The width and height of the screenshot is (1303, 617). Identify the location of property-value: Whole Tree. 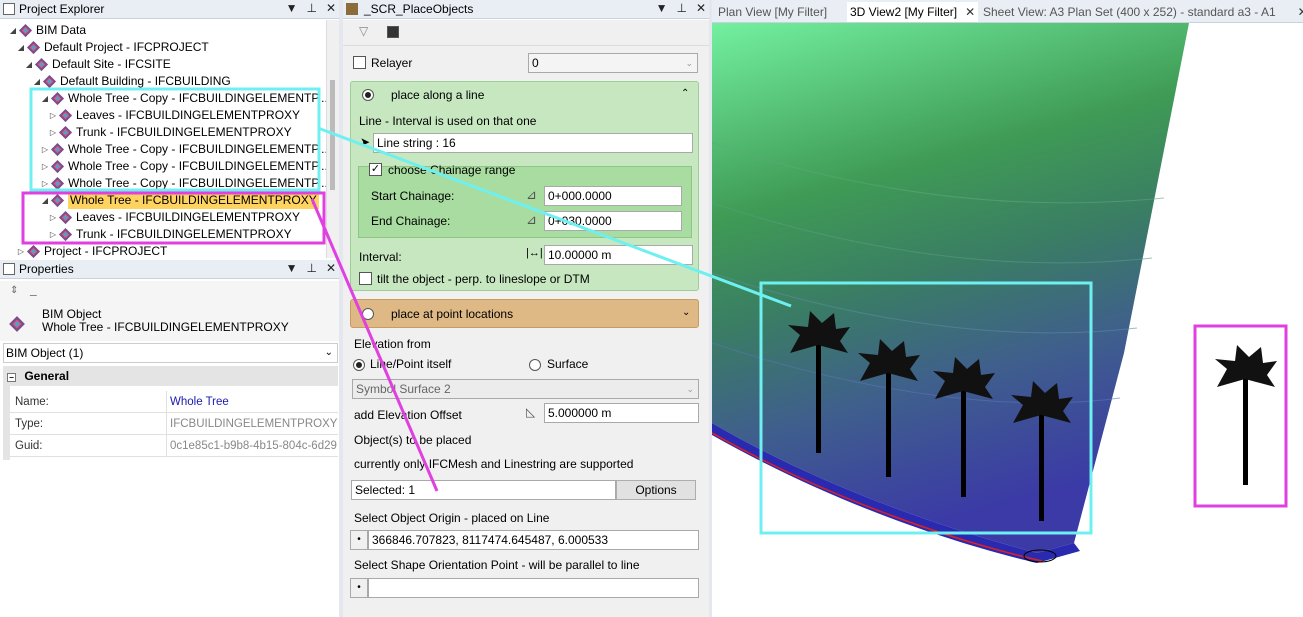
(252, 402).